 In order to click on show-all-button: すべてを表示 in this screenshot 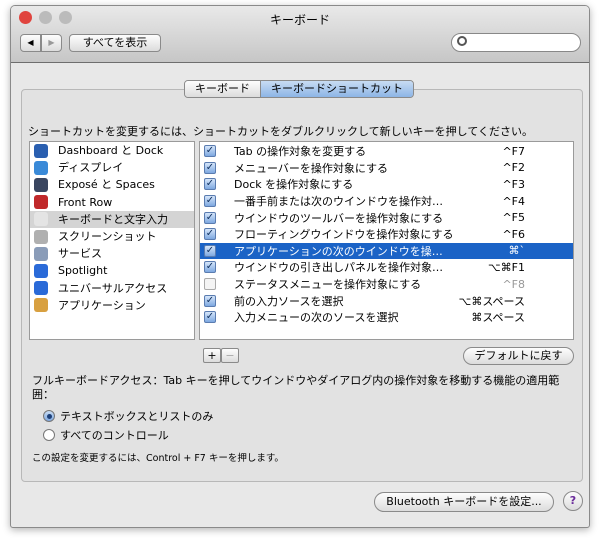, I will do `click(115, 43)`.